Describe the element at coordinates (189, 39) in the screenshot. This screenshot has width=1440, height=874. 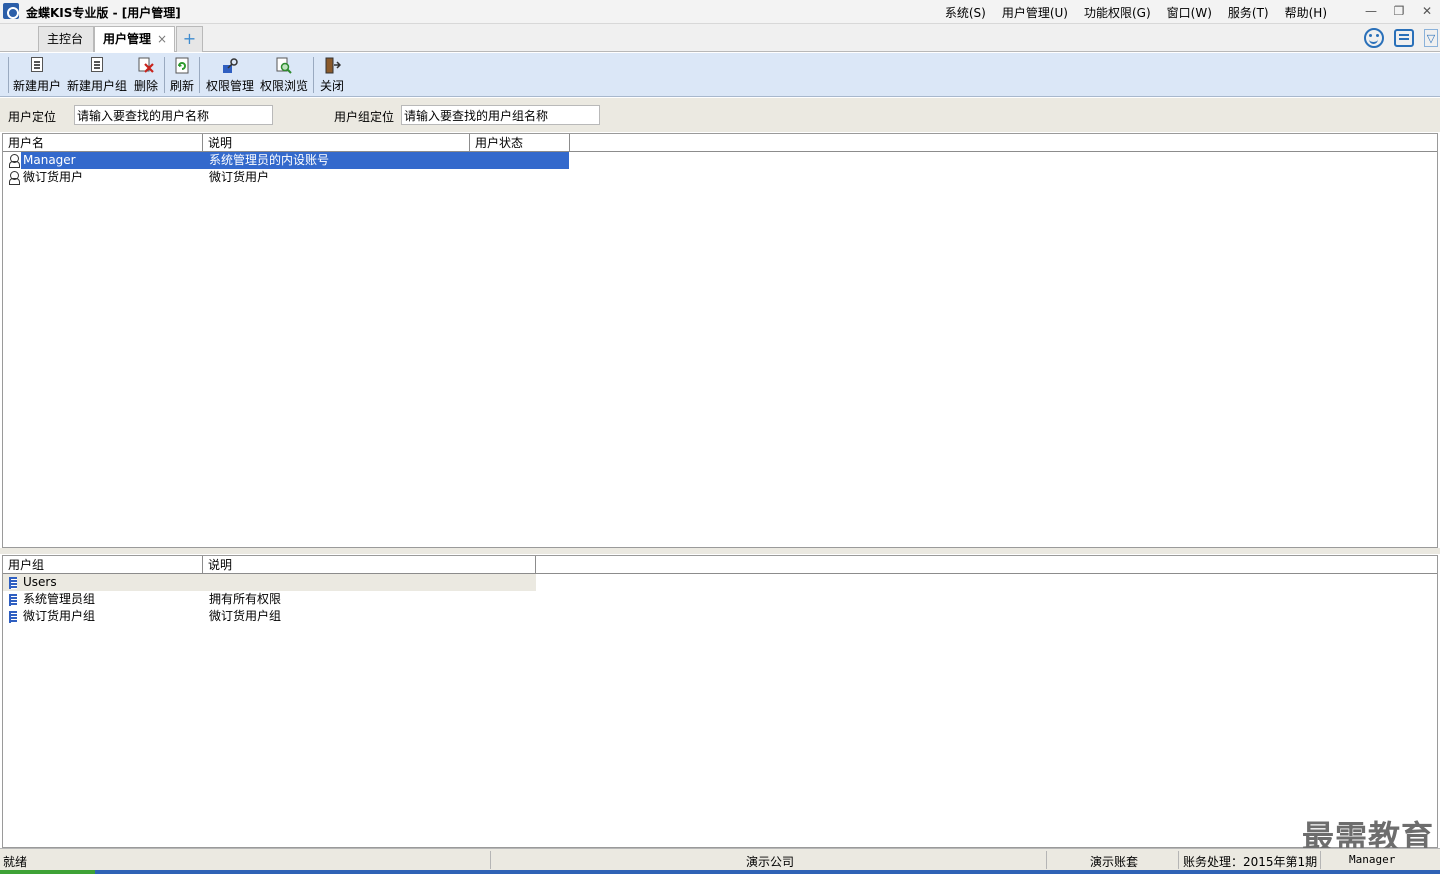
I see `add-tab-icon: +` at that location.